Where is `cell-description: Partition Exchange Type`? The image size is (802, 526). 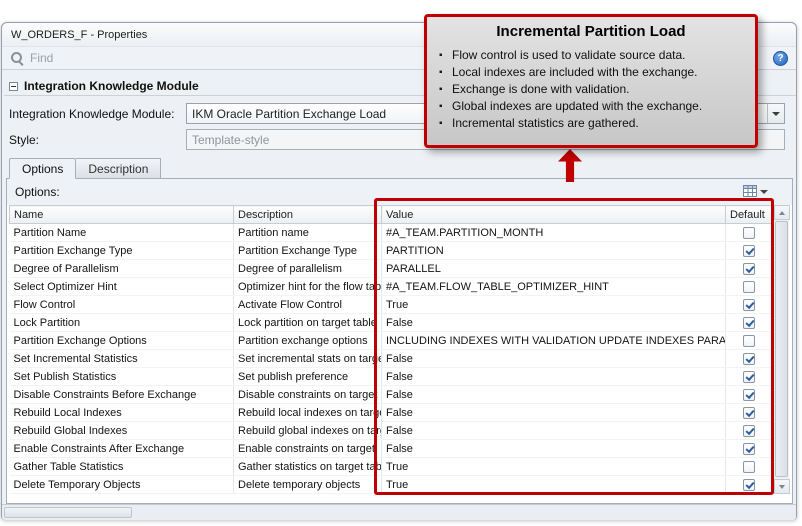
cell-description: Partition Exchange Type is located at coordinates (307, 250).